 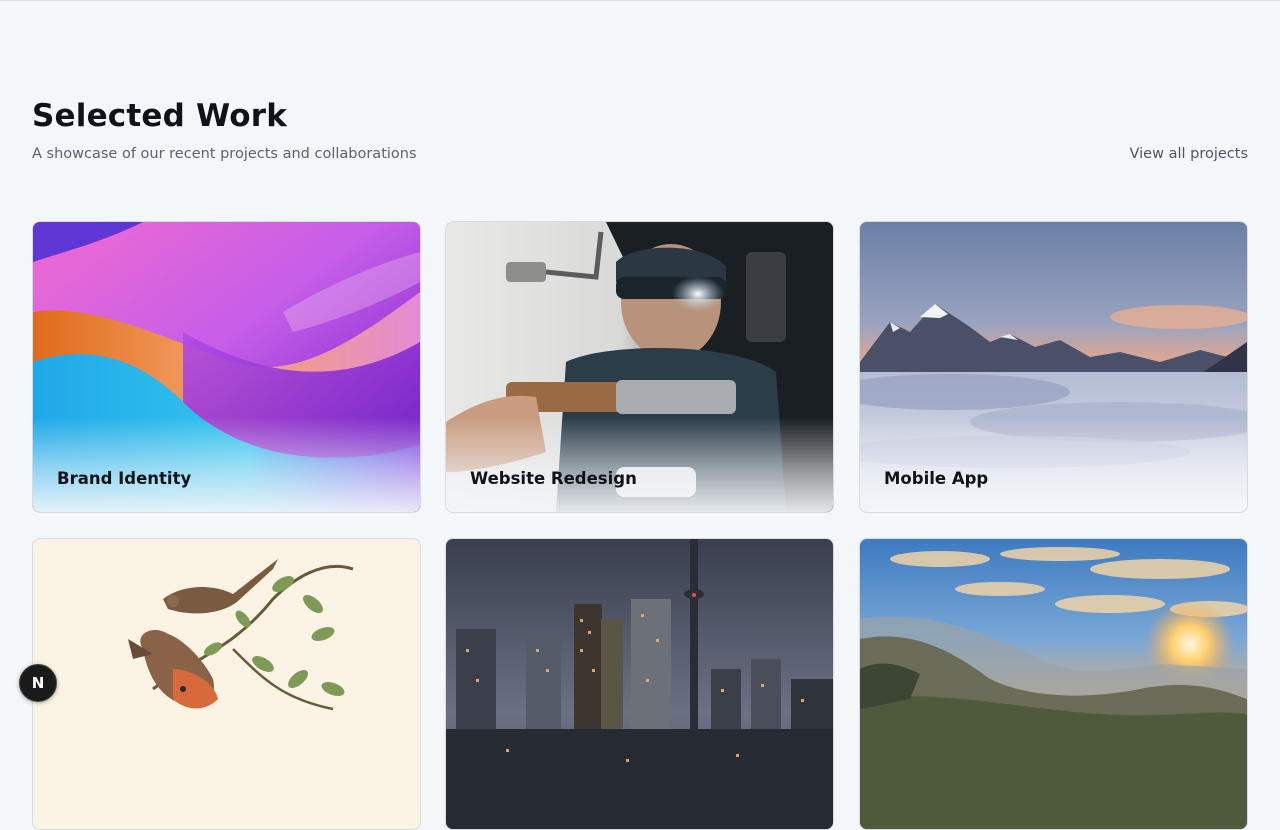 I want to click on next-logo-icon: N, so click(x=38, y=683).